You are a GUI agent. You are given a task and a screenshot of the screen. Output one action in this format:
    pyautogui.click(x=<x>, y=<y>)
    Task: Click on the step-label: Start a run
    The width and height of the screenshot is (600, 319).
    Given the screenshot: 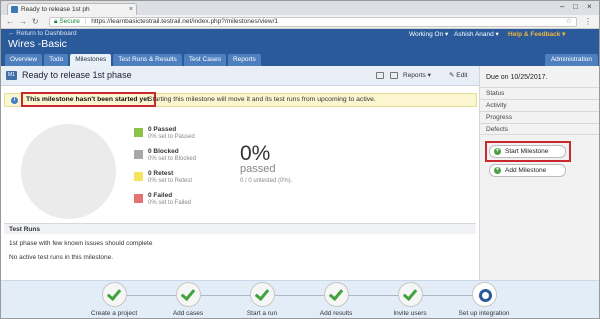 What is the action you would take?
    pyautogui.click(x=262, y=313)
    